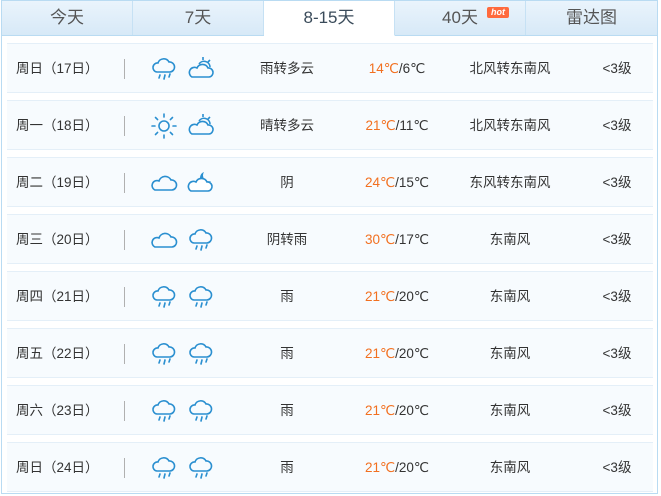 The width and height of the screenshot is (661, 496). I want to click on temperature: 21℃/11℃, so click(397, 125).